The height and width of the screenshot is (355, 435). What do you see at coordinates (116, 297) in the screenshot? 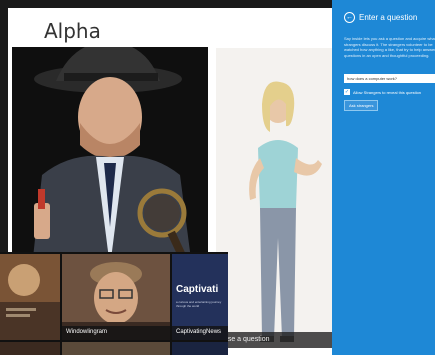
I see `thumbnail-tile-2: Windowlingram` at bounding box center [116, 297].